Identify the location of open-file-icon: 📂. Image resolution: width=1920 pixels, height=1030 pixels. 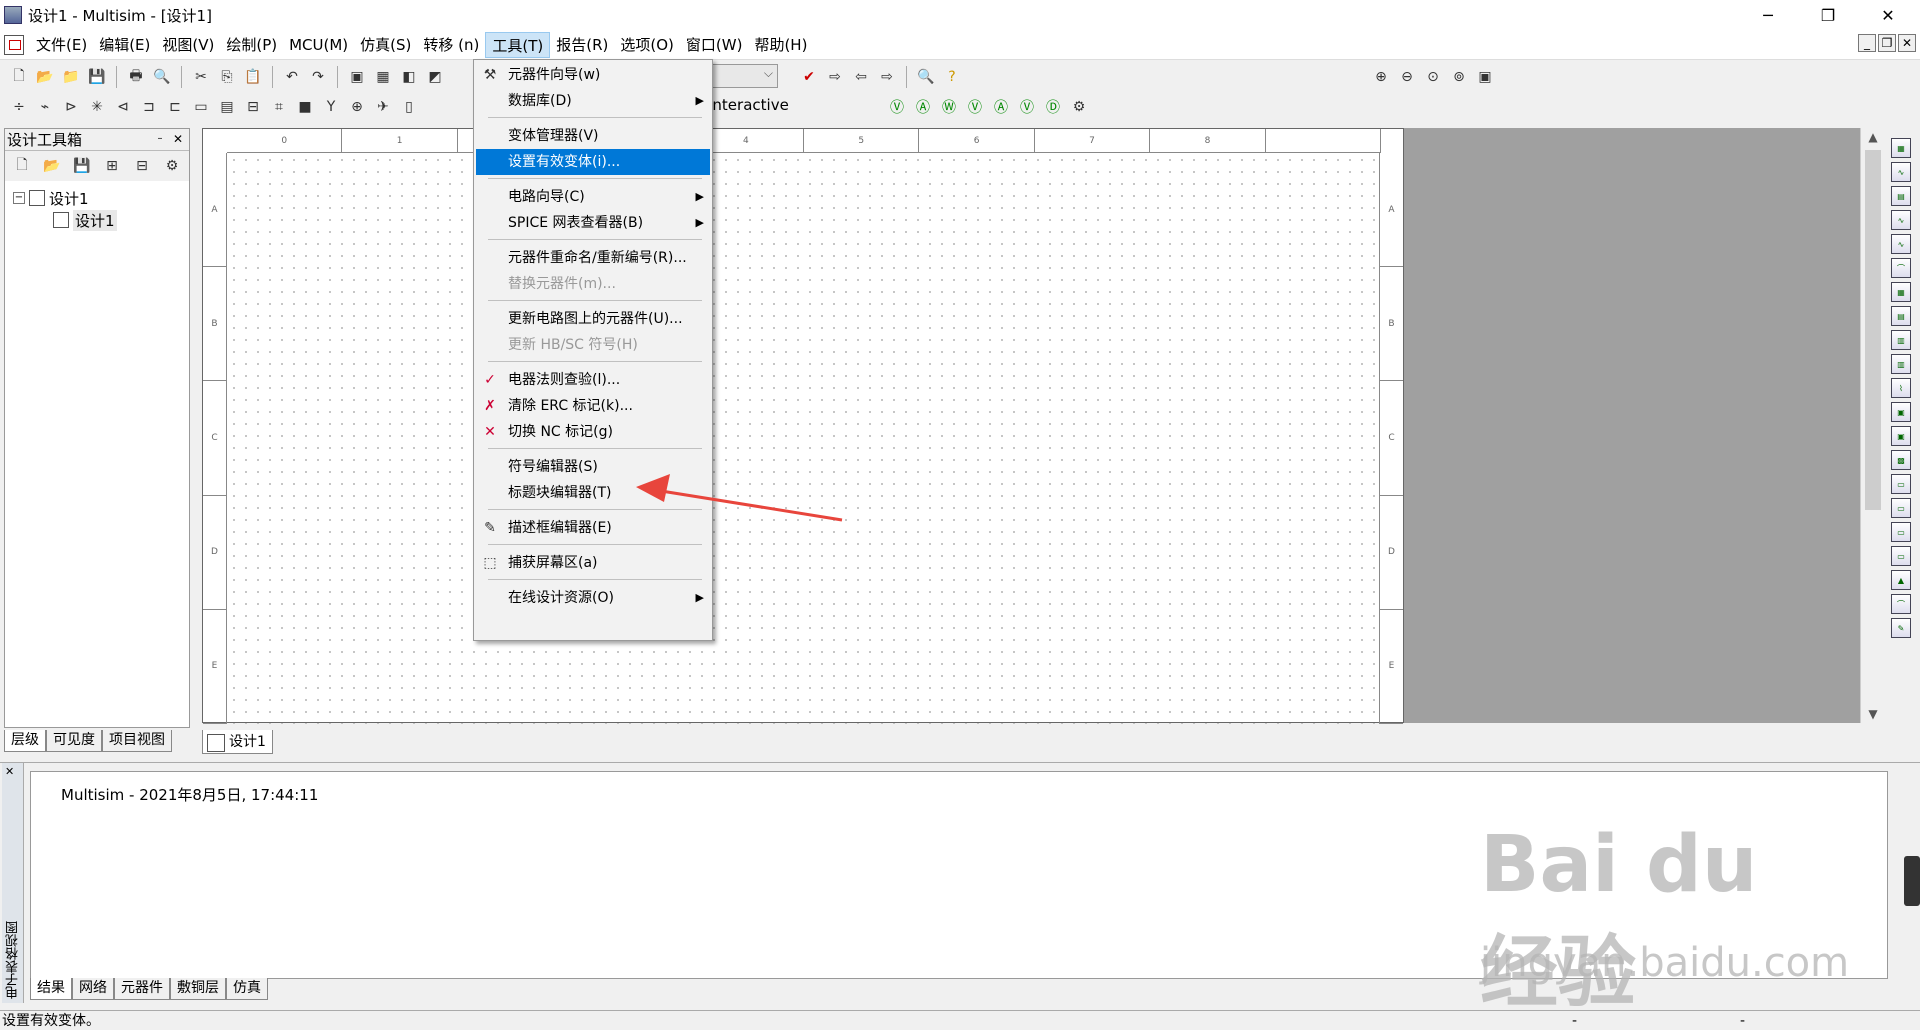
(45, 77).